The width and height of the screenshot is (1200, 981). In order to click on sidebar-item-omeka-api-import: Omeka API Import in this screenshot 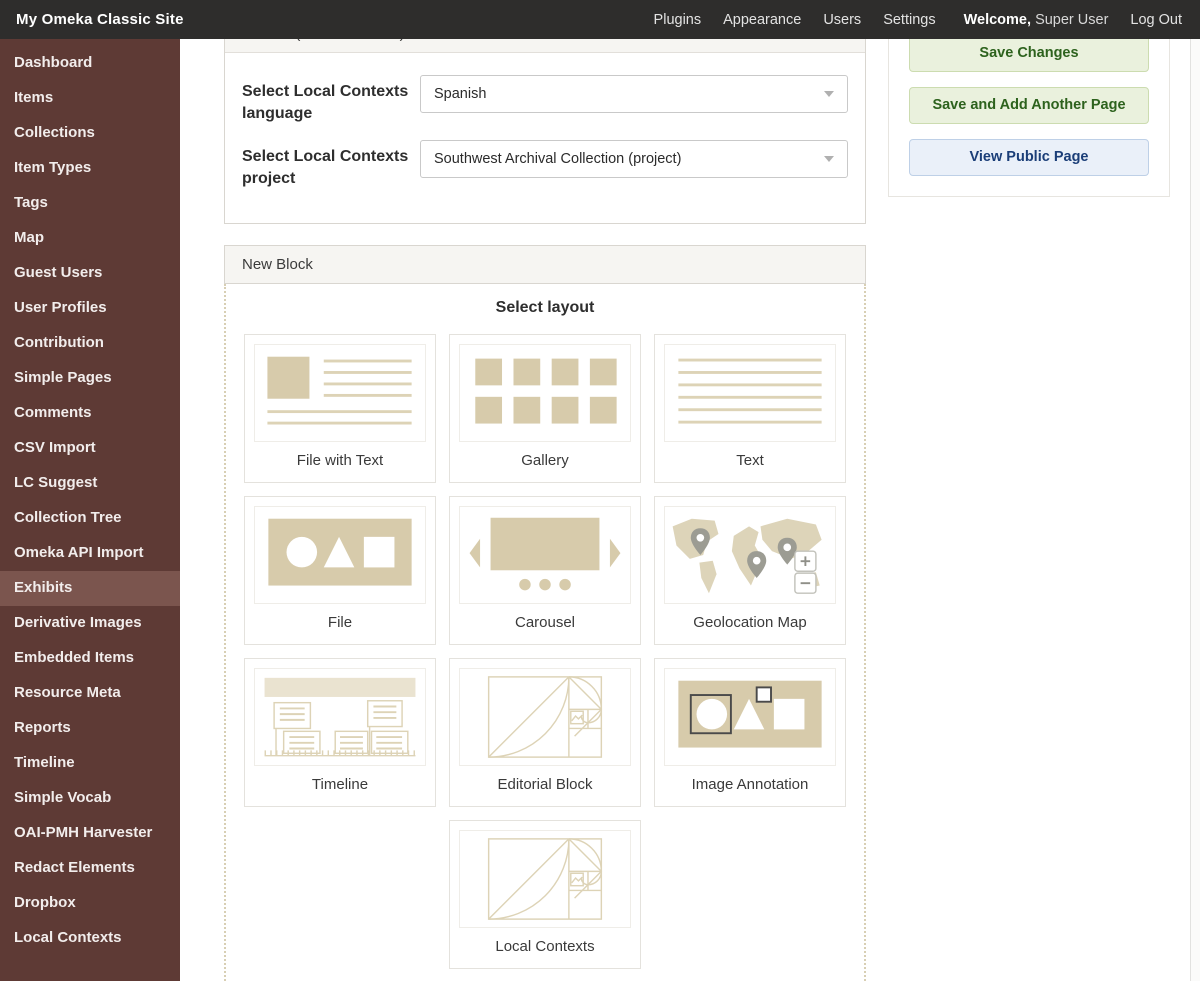, I will do `click(90, 553)`.